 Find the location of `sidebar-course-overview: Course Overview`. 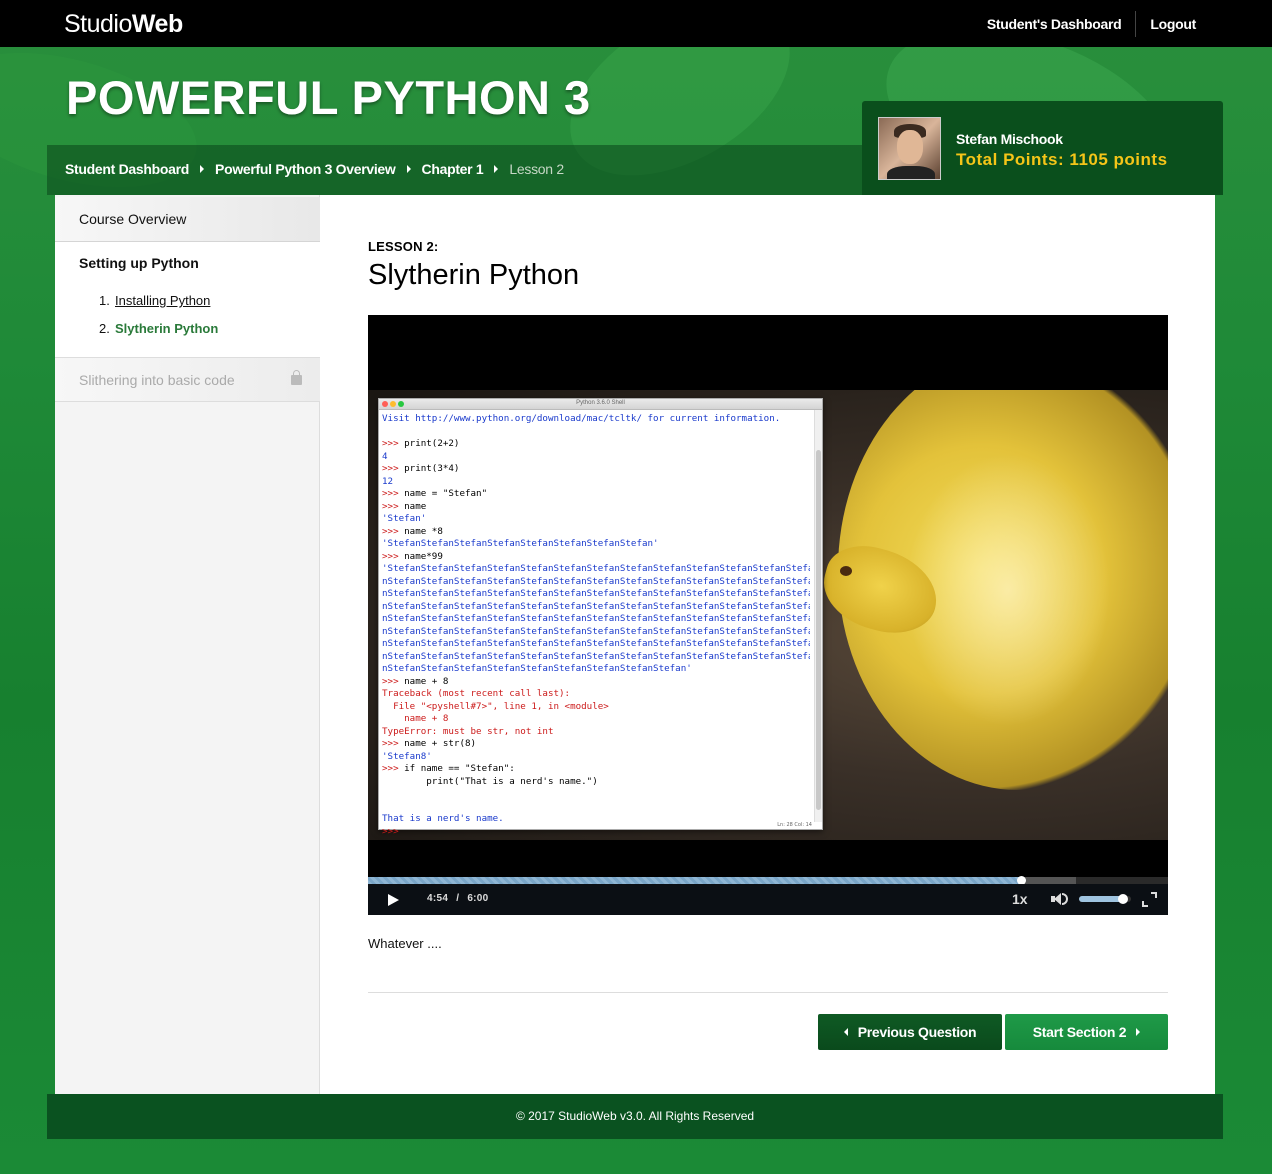

sidebar-course-overview: Course Overview is located at coordinates (187, 219).